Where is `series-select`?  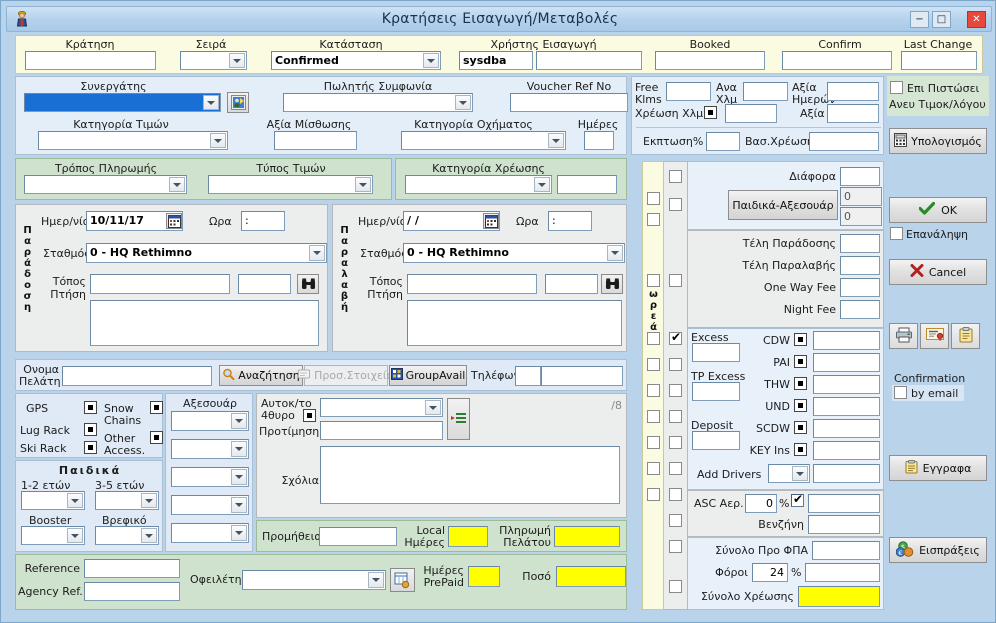
series-select is located at coordinates (213, 60).